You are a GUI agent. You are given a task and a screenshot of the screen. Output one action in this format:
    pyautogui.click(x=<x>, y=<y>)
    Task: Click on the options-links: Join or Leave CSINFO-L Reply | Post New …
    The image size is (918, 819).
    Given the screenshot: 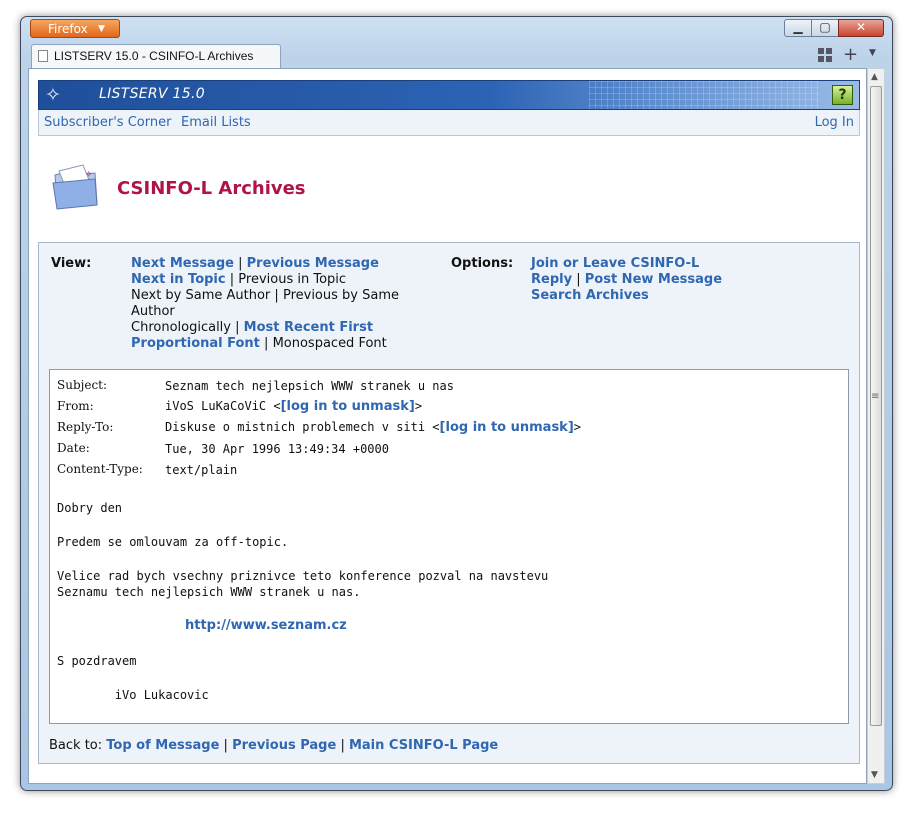 What is the action you would take?
    pyautogui.click(x=681, y=280)
    